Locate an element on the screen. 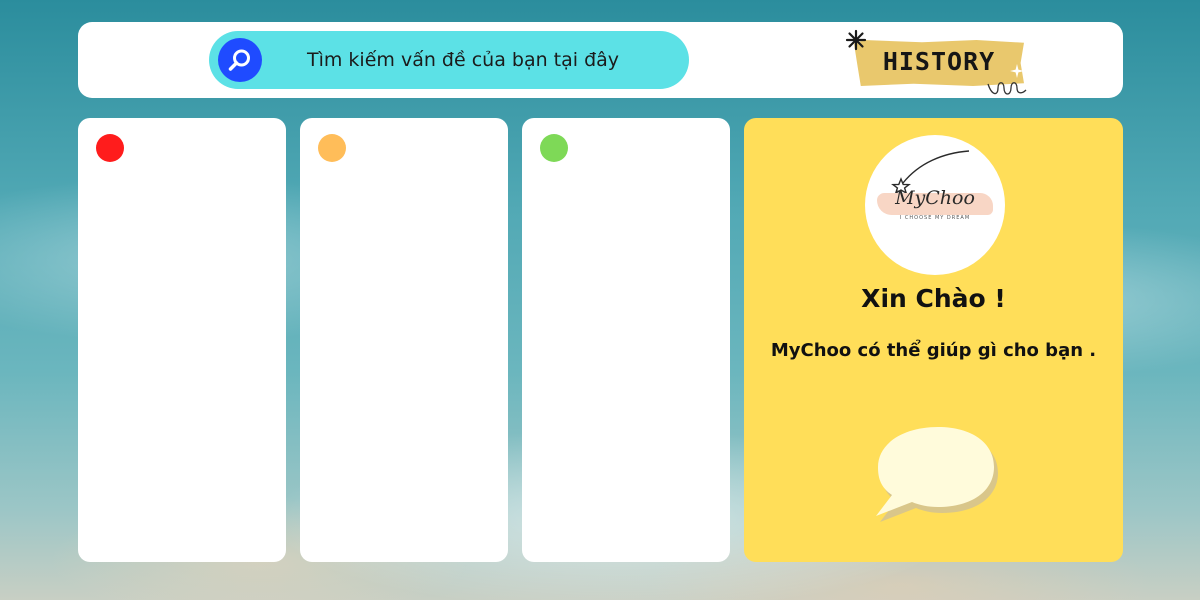  status-dot-orange is located at coordinates (332, 148).